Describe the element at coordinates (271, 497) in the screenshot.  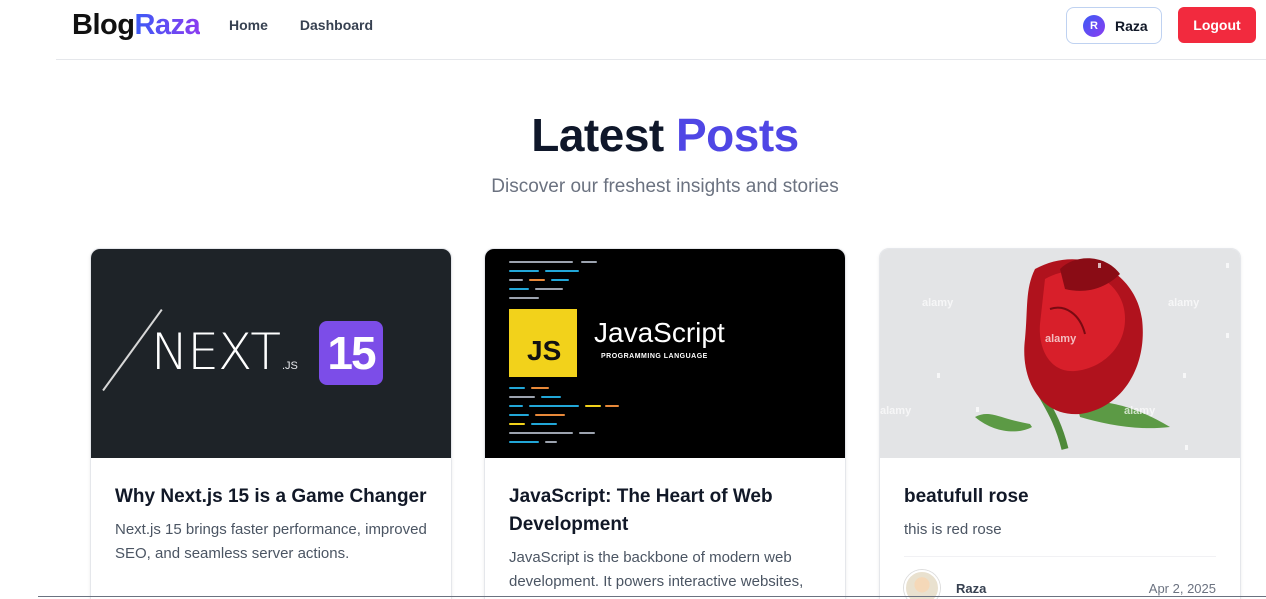
I see `post-title: Why Next.js 15 is a Game Changer` at that location.